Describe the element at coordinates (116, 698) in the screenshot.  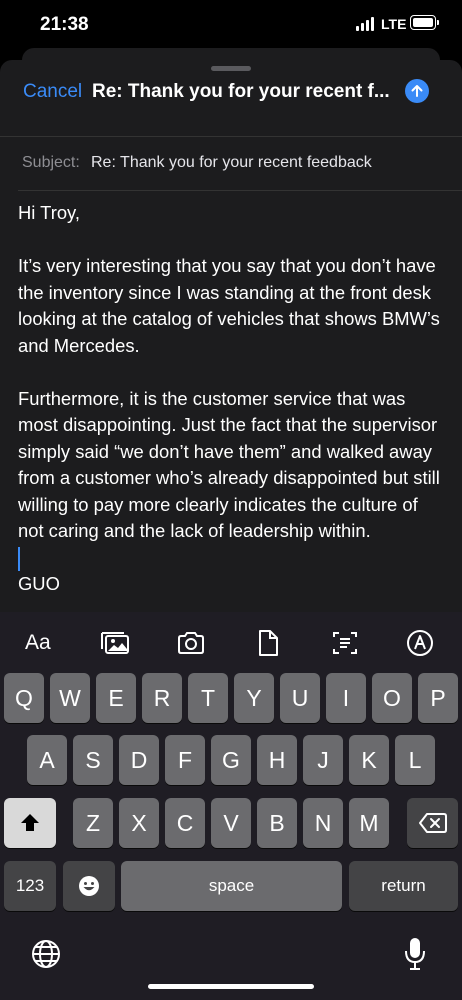
I see `key: E` at that location.